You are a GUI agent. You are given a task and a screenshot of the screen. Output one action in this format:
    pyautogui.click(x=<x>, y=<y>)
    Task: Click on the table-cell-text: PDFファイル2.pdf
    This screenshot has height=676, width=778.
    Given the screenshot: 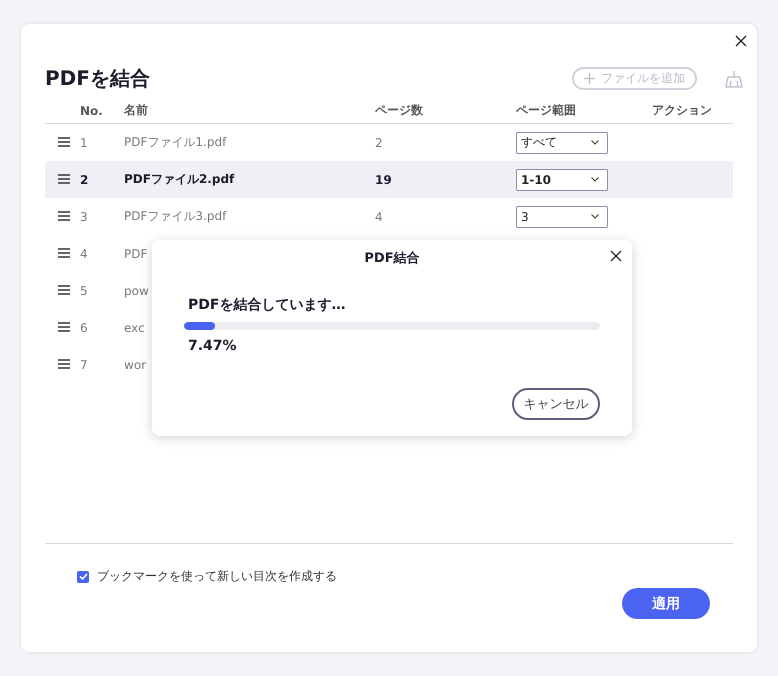 What is the action you would take?
    pyautogui.click(x=180, y=179)
    